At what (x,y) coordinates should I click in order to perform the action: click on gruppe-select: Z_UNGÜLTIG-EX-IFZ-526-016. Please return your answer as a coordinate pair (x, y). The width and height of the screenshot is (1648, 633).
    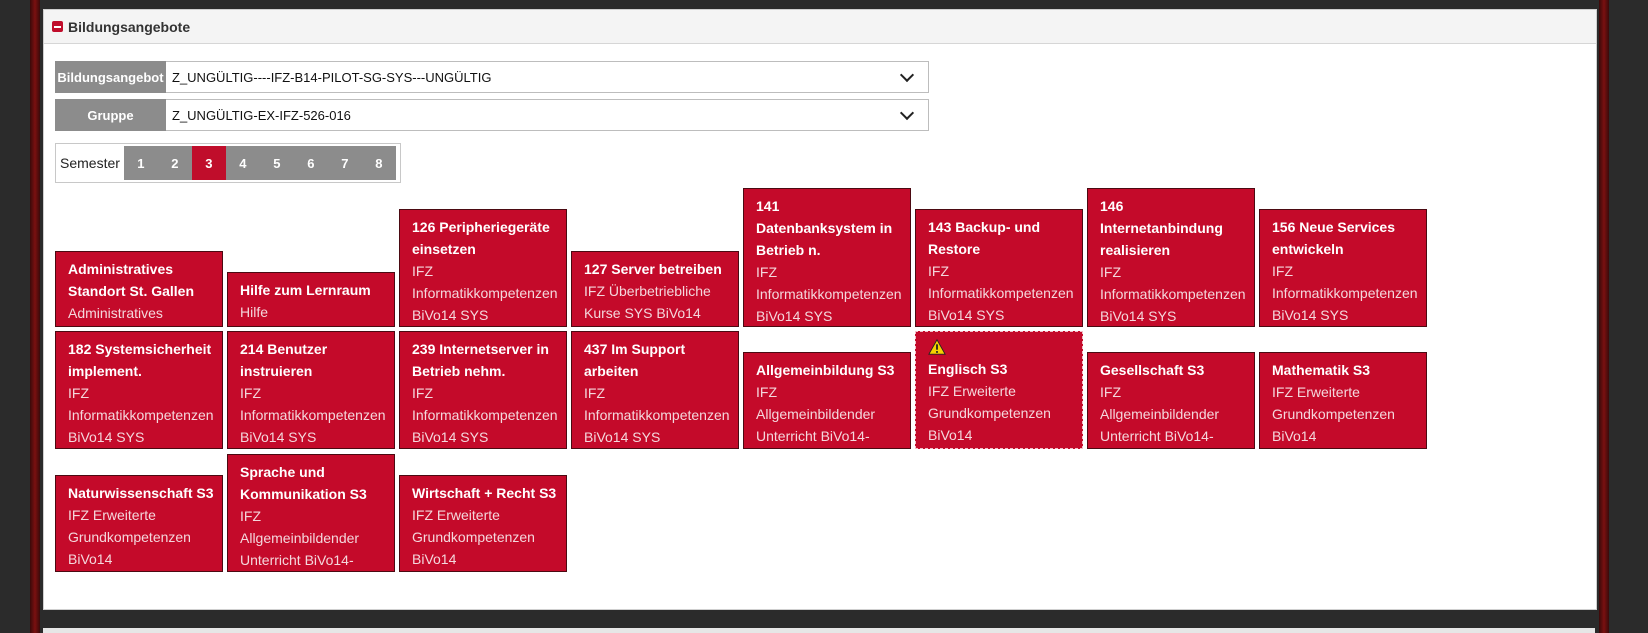
    Looking at the image, I should click on (547, 115).